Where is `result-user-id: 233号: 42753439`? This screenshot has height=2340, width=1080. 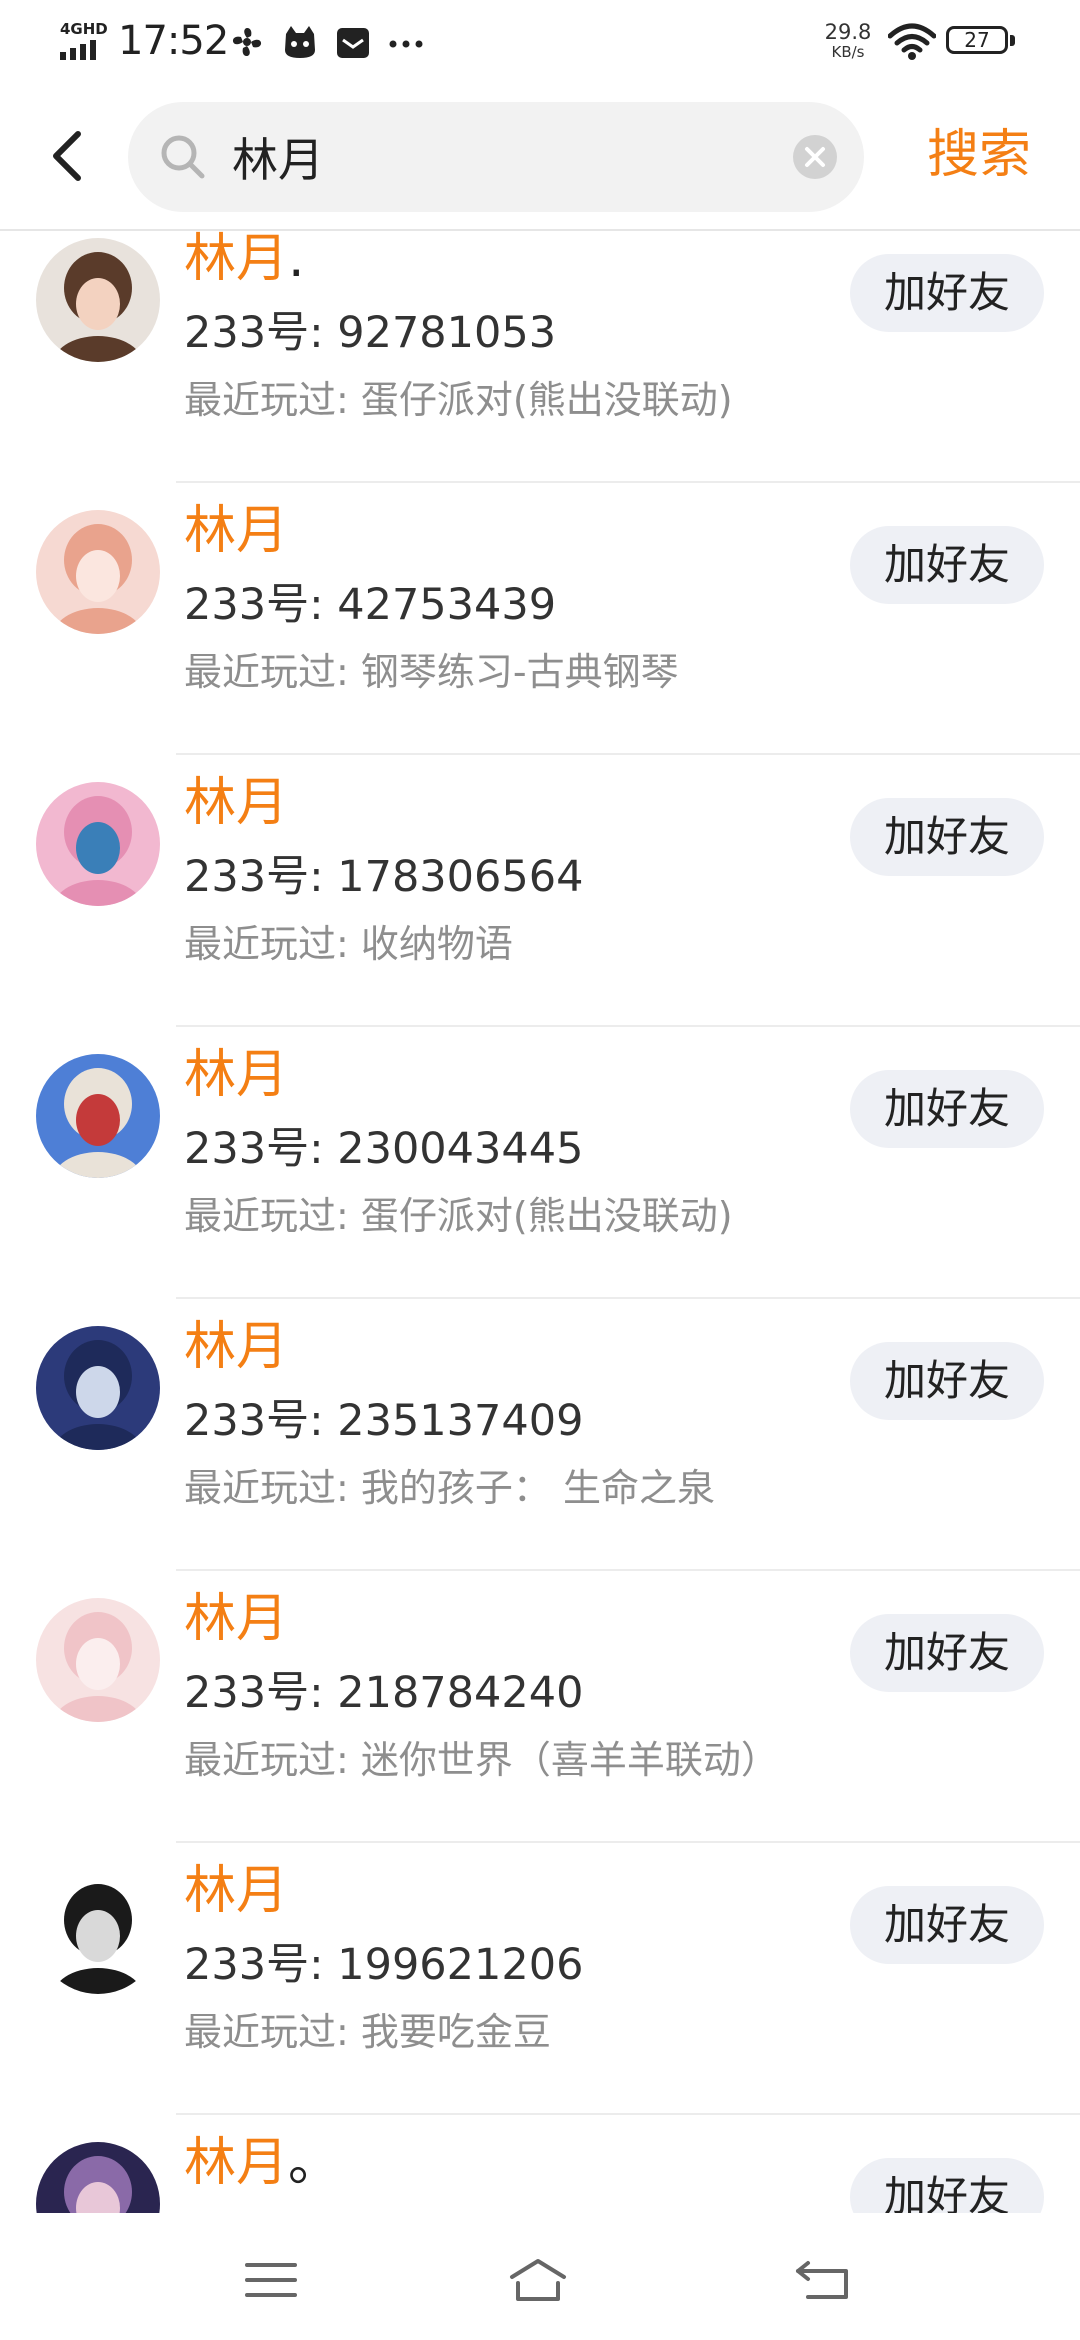
result-user-id: 233号: 42753439 is located at coordinates (370, 605).